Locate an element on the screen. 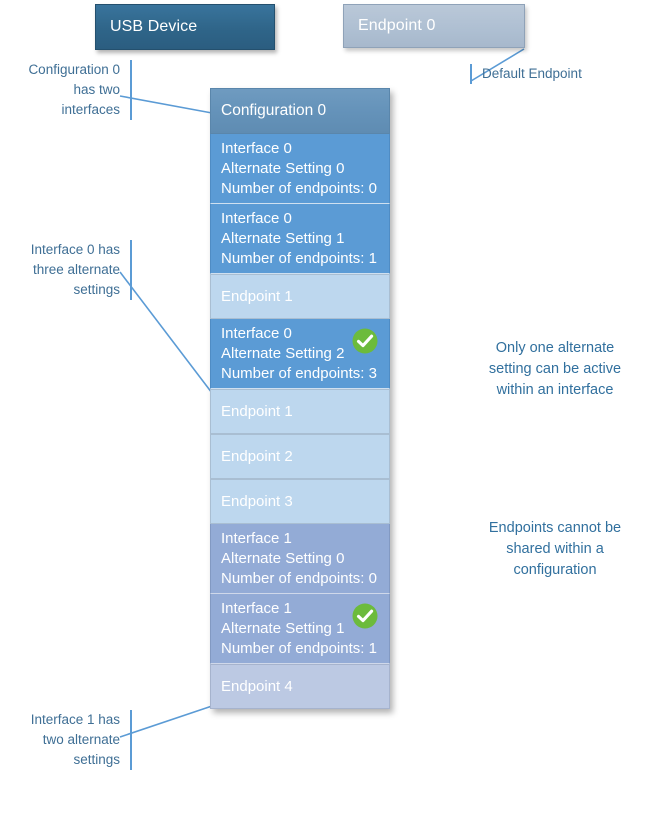  endpoint-row-label: Endpoint 4 is located at coordinates (257, 686).